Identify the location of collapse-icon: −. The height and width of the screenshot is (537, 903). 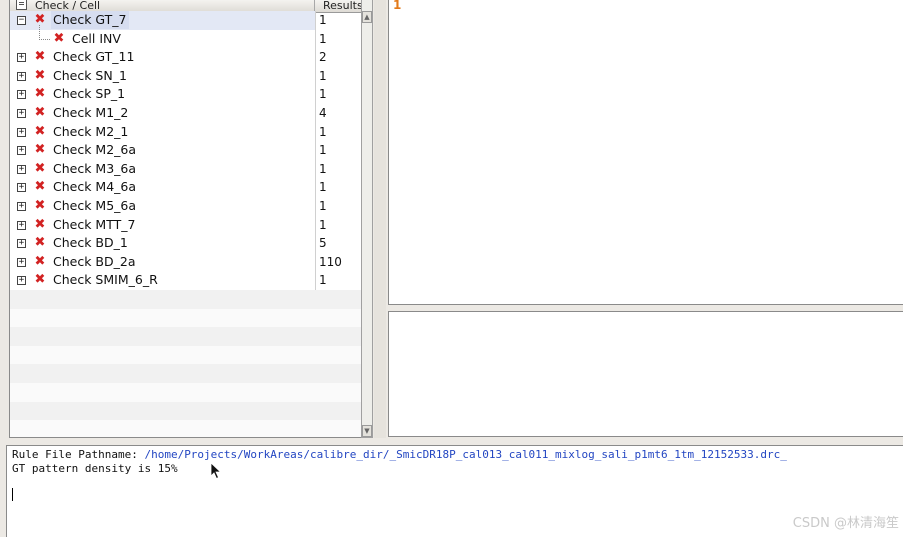
(21, 20).